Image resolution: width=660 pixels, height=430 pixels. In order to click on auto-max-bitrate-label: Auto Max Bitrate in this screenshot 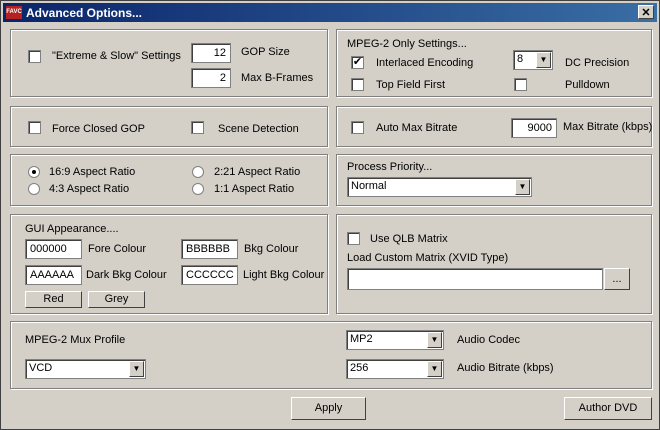, I will do `click(417, 128)`.